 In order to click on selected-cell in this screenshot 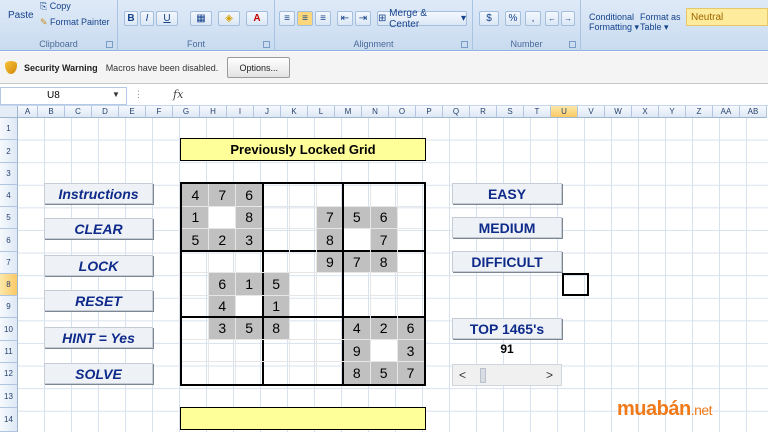, I will do `click(575, 284)`.